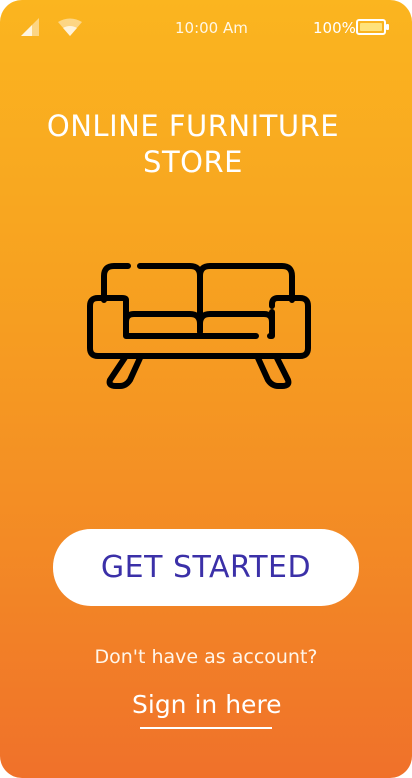 Image resolution: width=412 pixels, height=778 pixels. I want to click on battery-icon, so click(373, 29).